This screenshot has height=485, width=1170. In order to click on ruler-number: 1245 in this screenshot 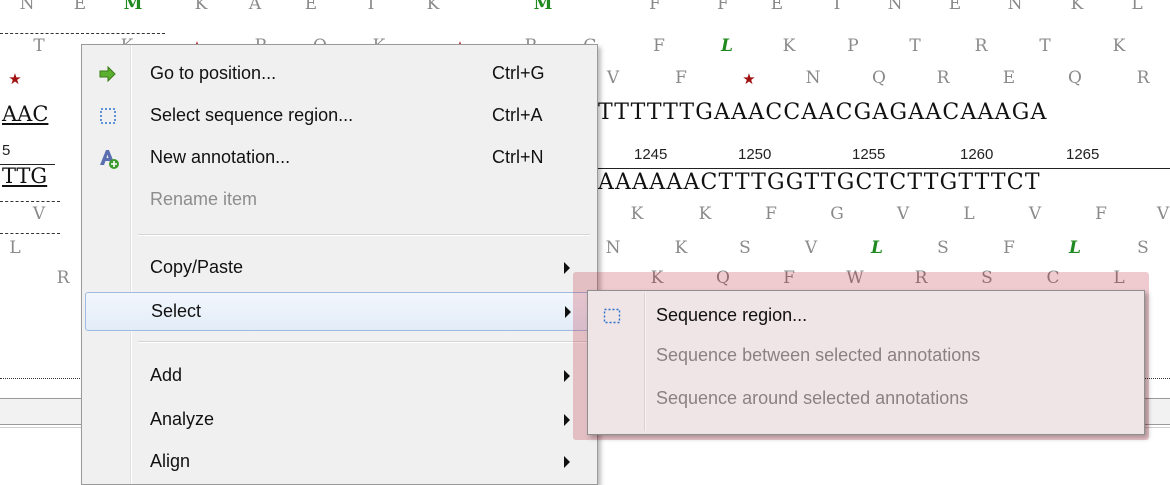, I will do `click(651, 154)`.